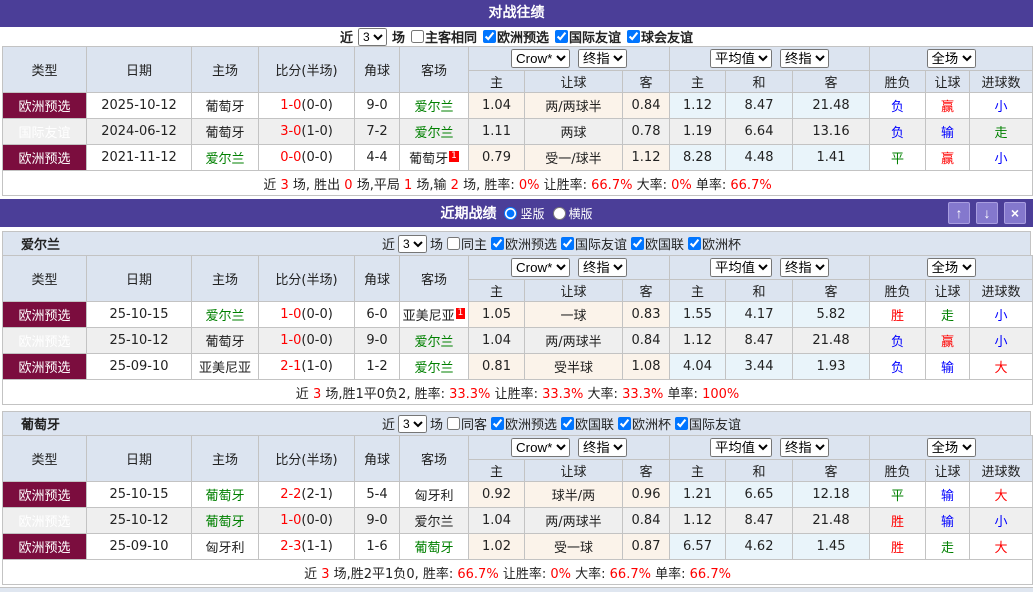 The height and width of the screenshot is (592, 1033). What do you see at coordinates (443, 36) in the screenshot?
I see `filter-checkbox: 主客相同` at bounding box center [443, 36].